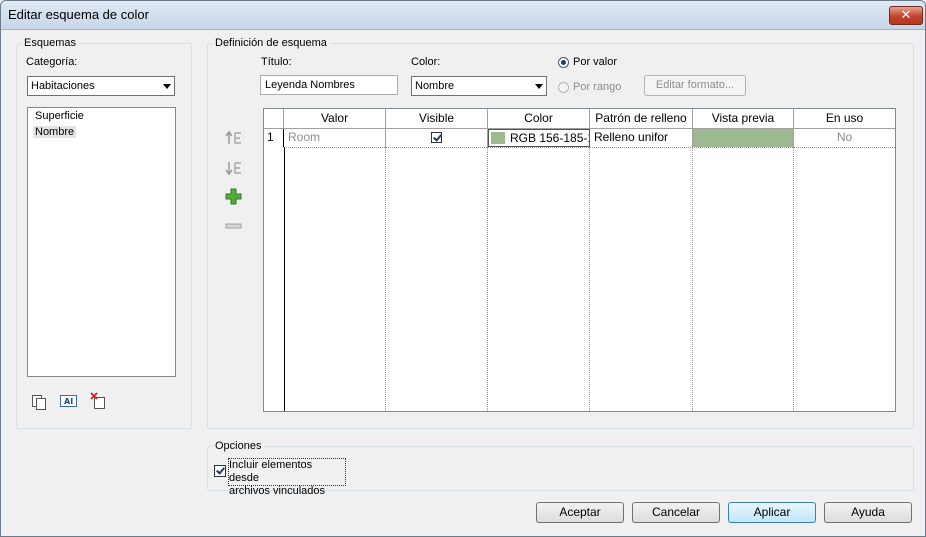  What do you see at coordinates (463, 15) in the screenshot?
I see `title-bar: Editar esquema de color ✕` at bounding box center [463, 15].